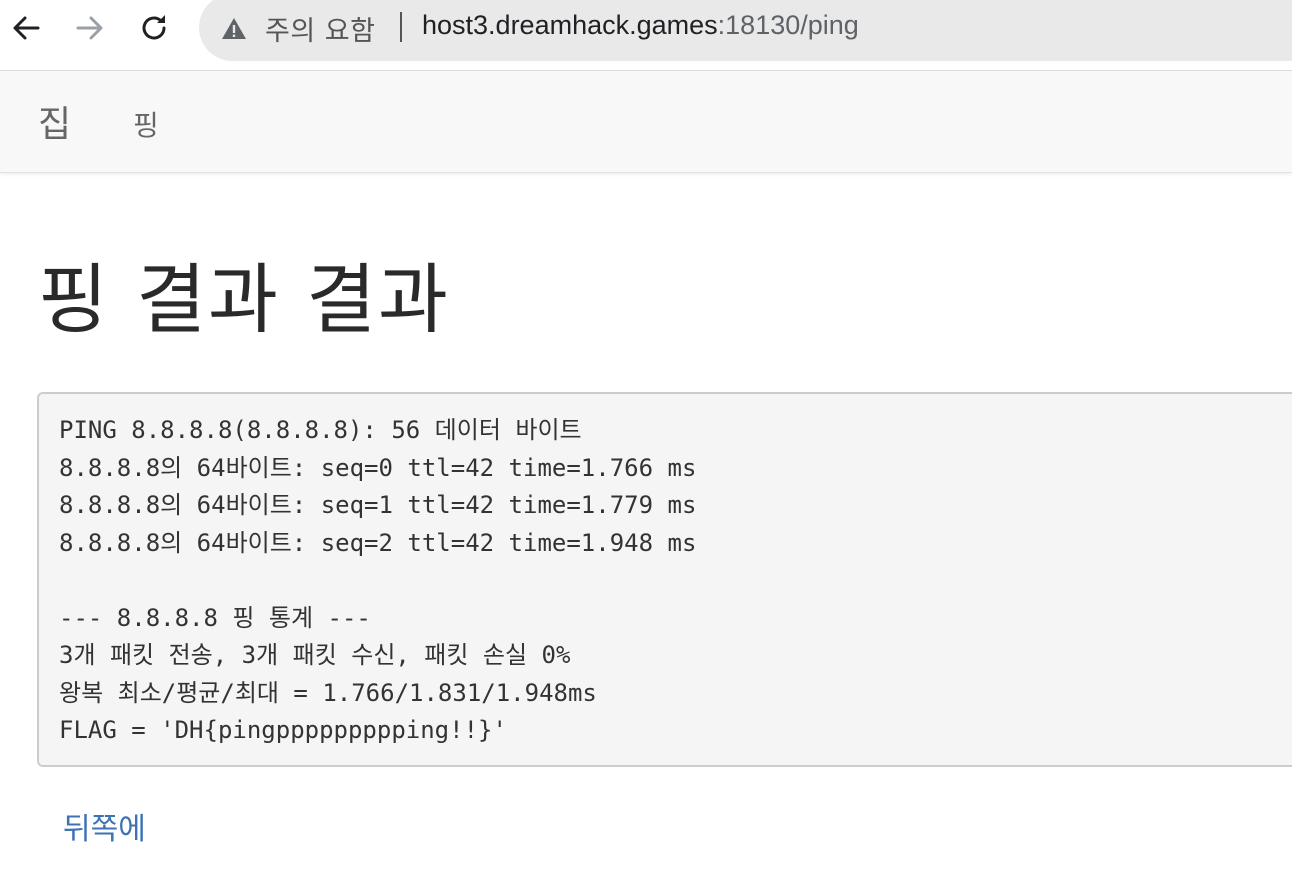  What do you see at coordinates (54, 121) in the screenshot?
I see `nav-home-link: 집` at bounding box center [54, 121].